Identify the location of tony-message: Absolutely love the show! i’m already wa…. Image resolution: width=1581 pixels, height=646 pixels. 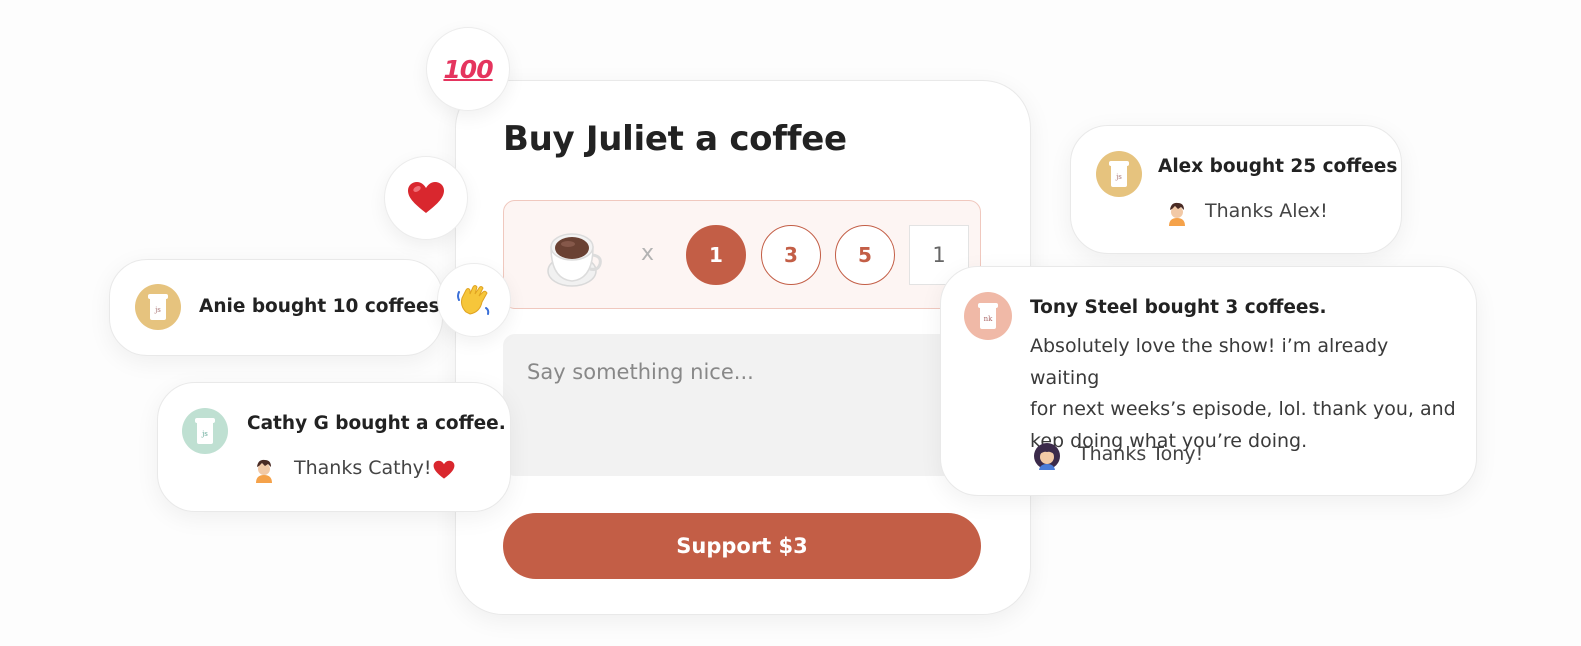
(1245, 394).